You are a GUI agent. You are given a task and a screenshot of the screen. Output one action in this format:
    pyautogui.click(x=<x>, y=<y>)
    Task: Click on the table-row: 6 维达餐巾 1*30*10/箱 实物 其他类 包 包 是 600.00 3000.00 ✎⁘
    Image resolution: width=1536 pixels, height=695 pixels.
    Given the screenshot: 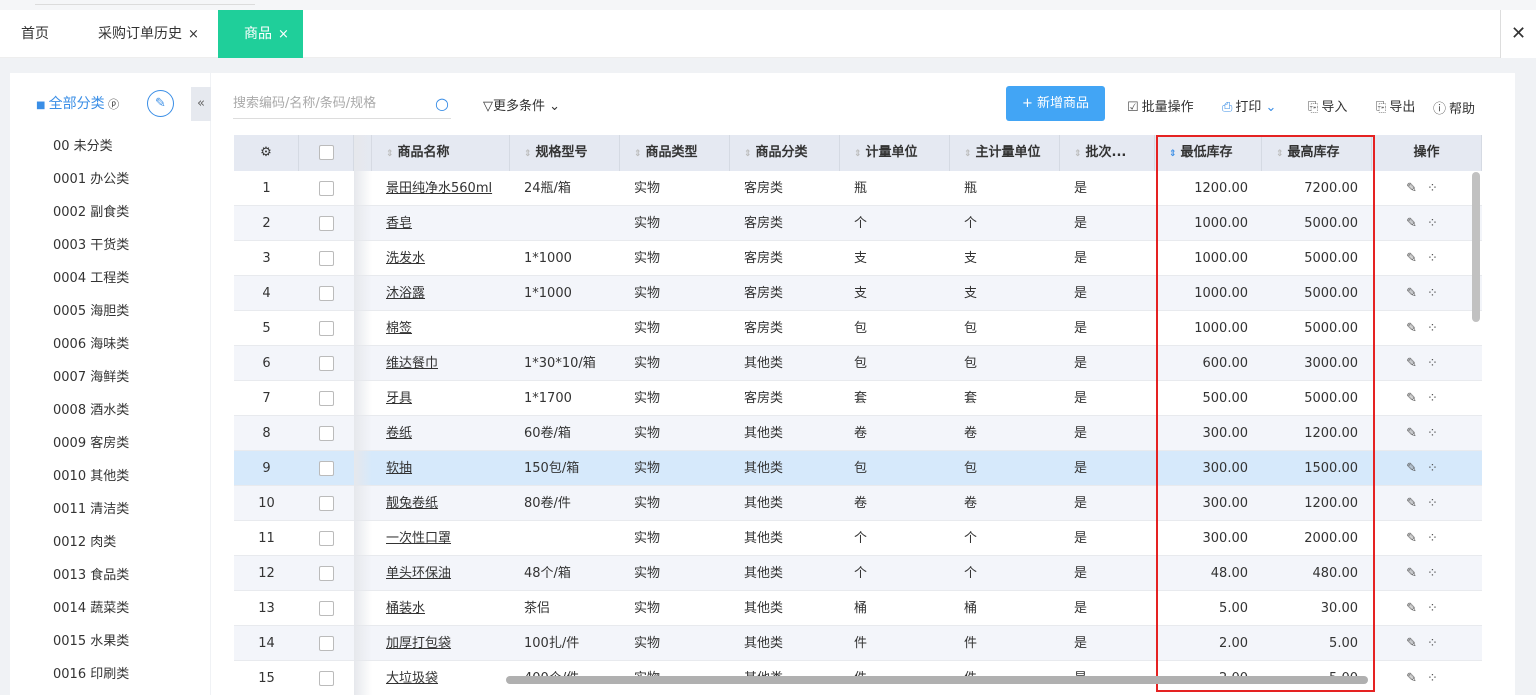 What is the action you would take?
    pyautogui.click(x=858, y=363)
    